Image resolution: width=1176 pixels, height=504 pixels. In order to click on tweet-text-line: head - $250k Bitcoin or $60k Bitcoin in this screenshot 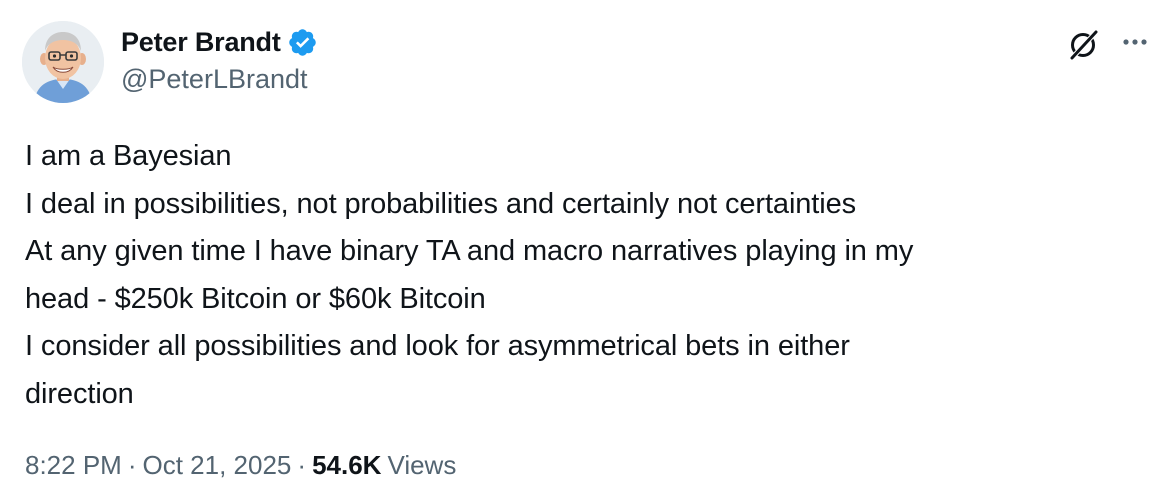, I will do `click(255, 298)`.